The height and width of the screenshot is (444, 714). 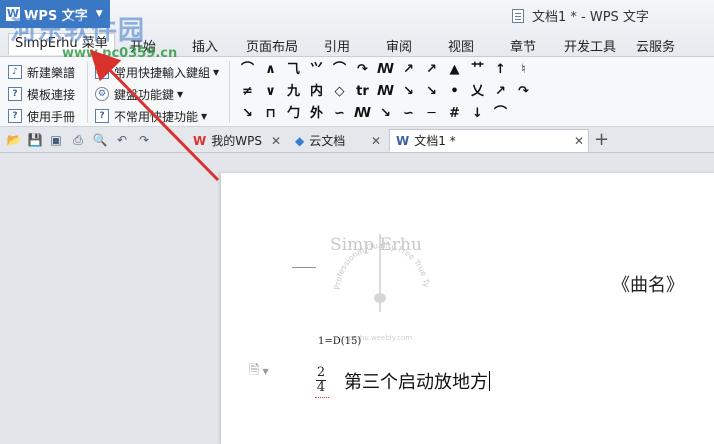 I want to click on common-shortcut-label: 常用快捷輸入鍵組, so click(x=162, y=72).